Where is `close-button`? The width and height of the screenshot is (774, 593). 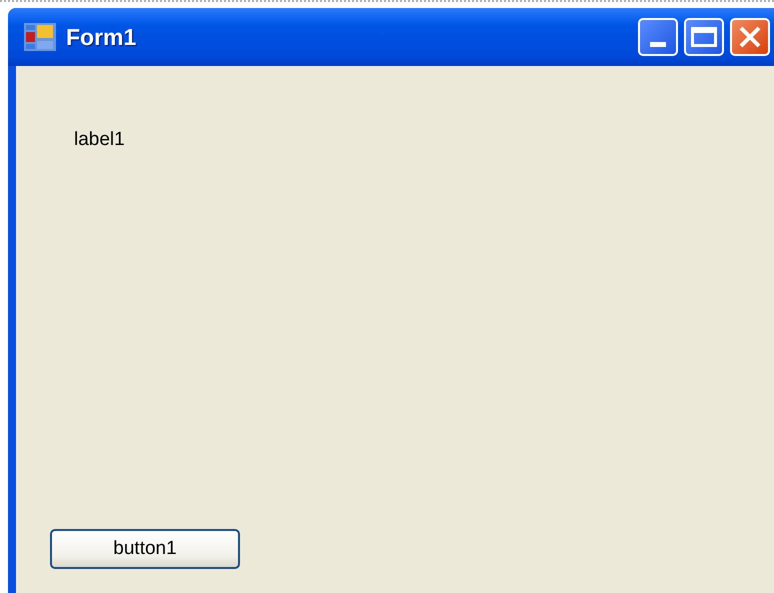 close-button is located at coordinates (750, 37).